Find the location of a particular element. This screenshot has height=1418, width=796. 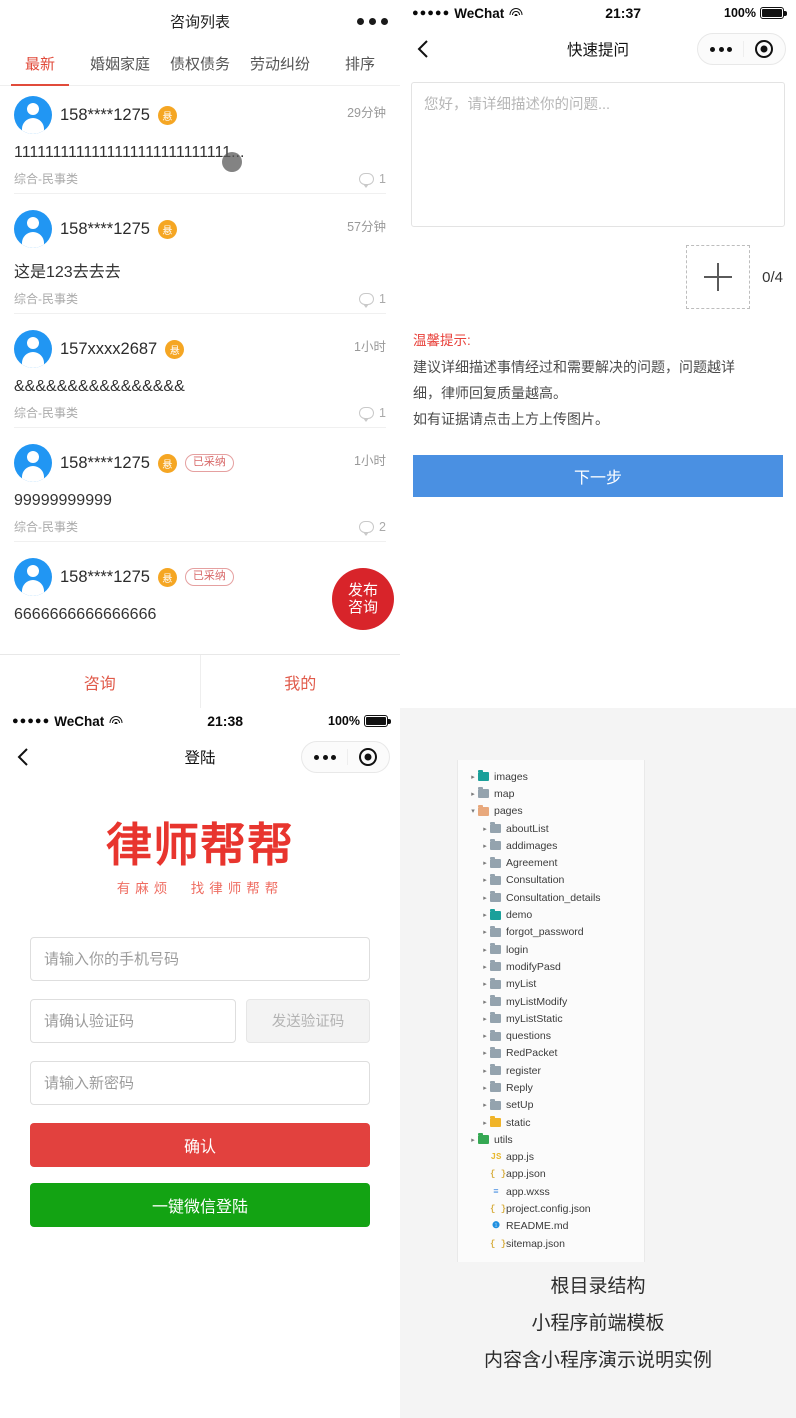

phone-field: 请输入你的手机号码 is located at coordinates (200, 958).